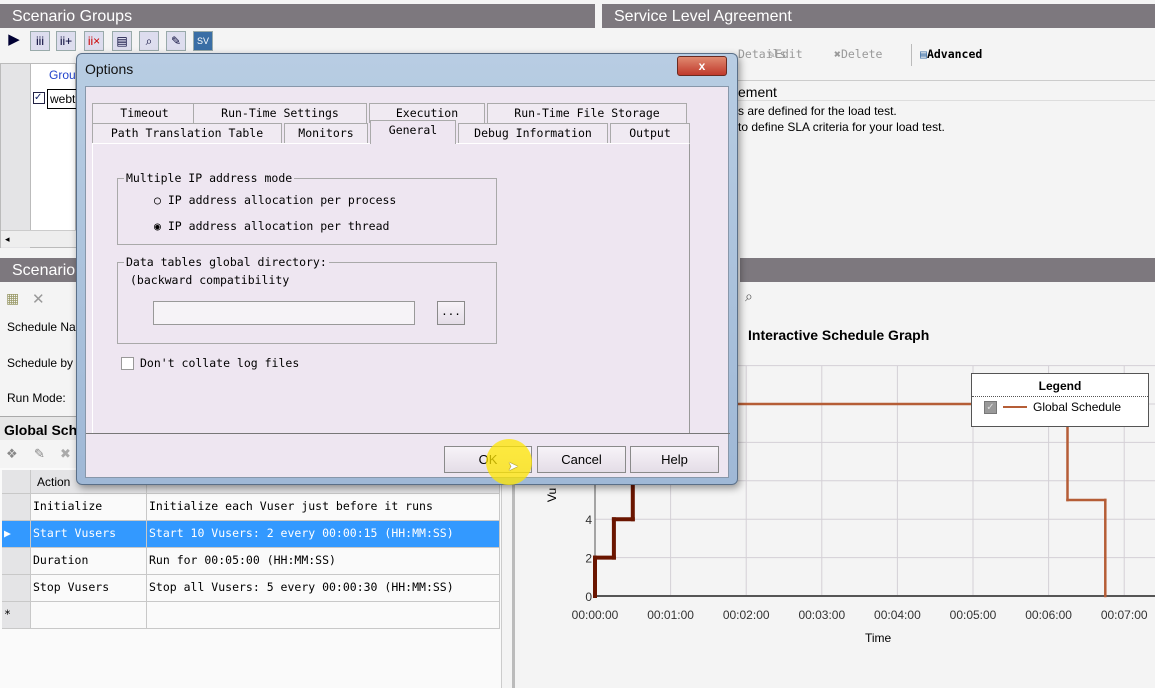 This screenshot has width=1155, height=688. What do you see at coordinates (581, 459) in the screenshot?
I see `cancel-button: Cancel` at bounding box center [581, 459].